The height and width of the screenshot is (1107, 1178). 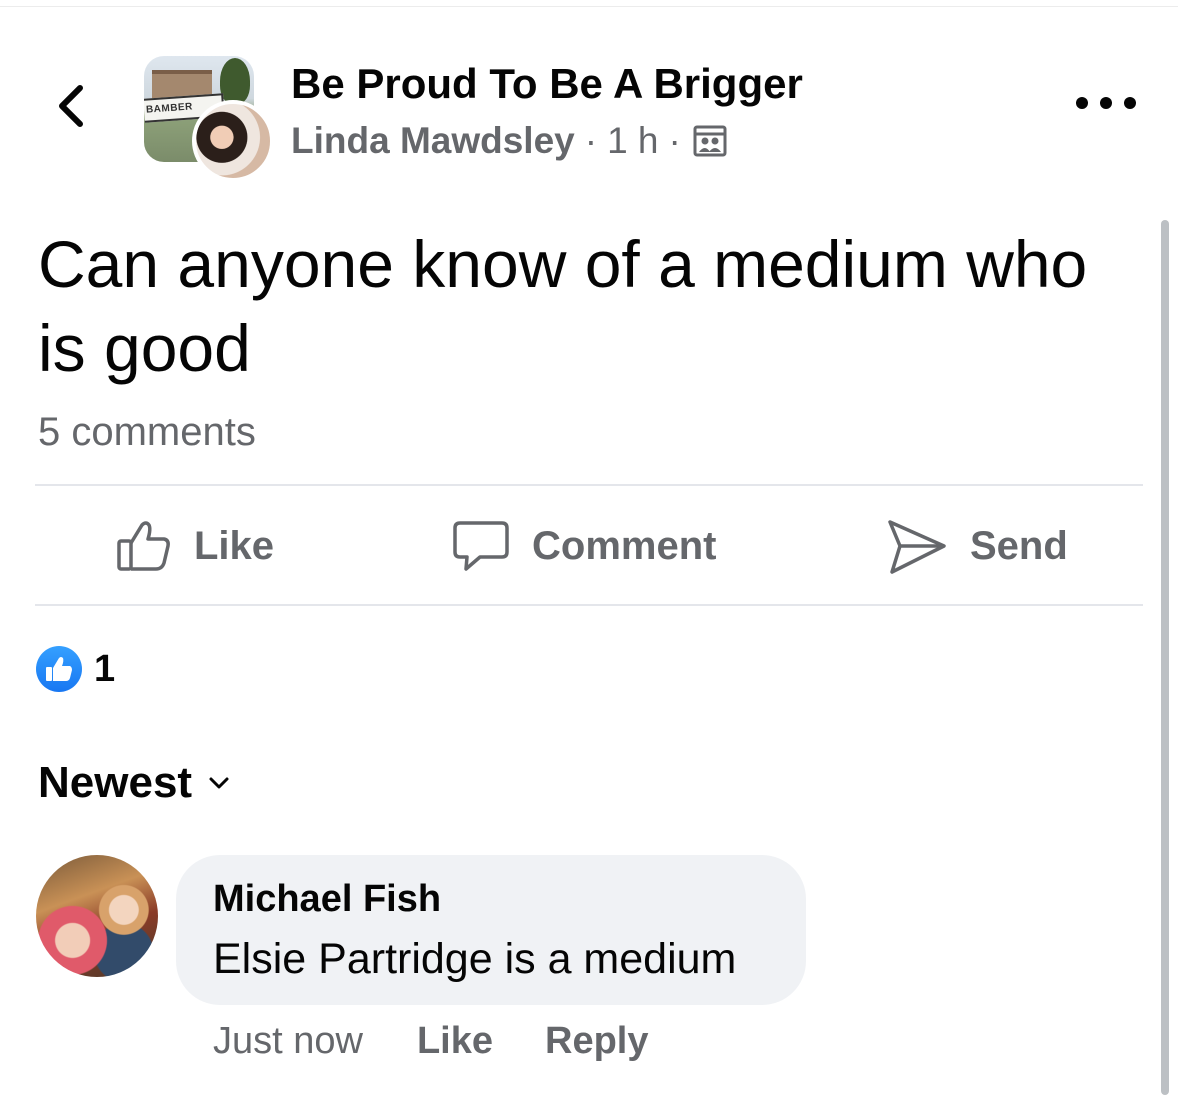 What do you see at coordinates (105, 668) in the screenshot?
I see `reaction-count: 1` at bounding box center [105, 668].